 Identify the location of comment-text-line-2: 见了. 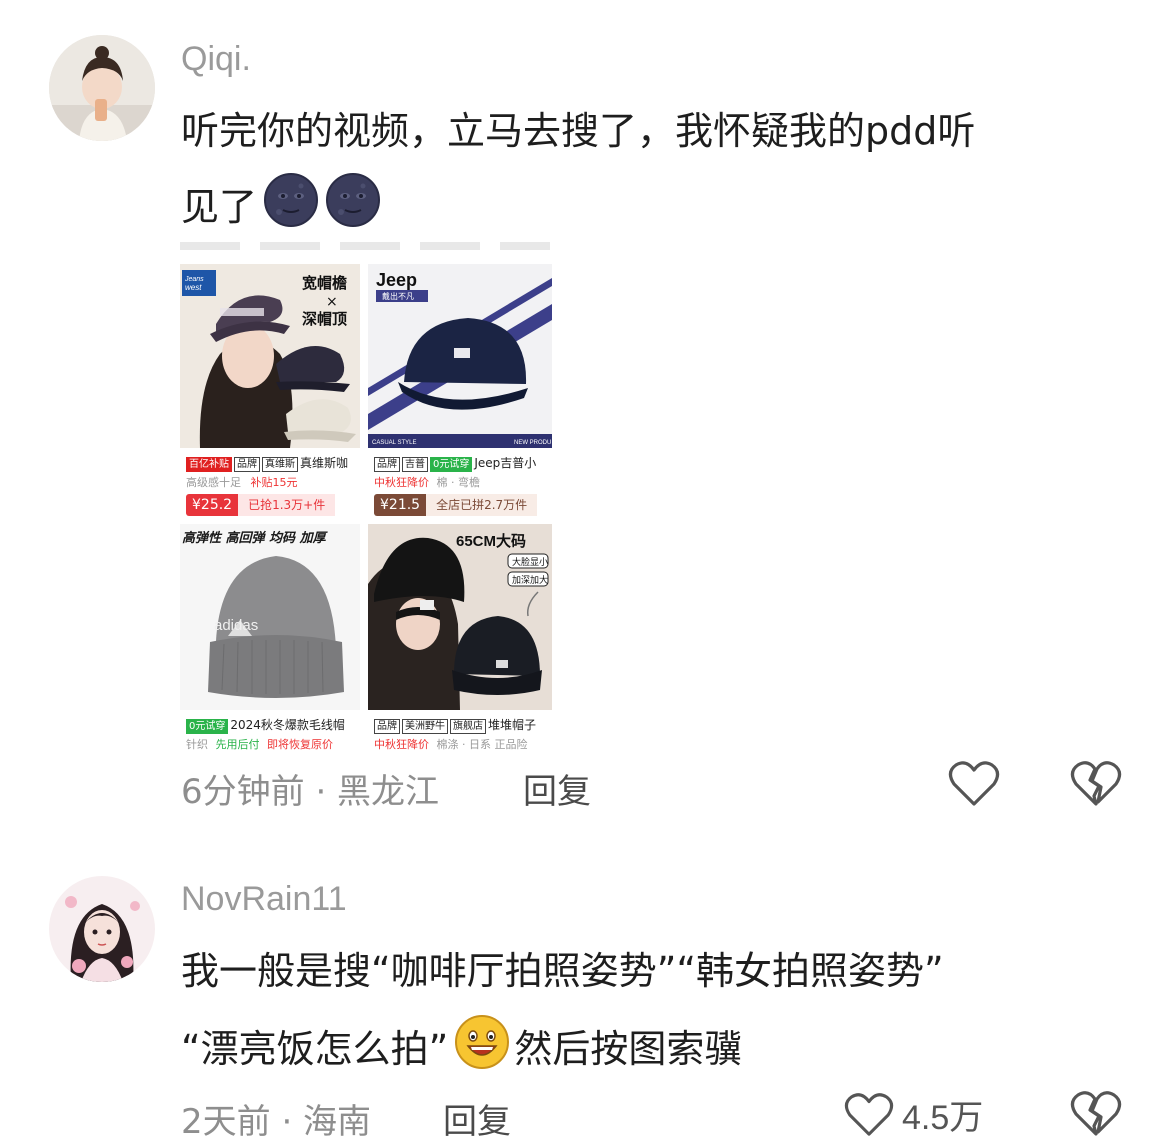
(656, 209).